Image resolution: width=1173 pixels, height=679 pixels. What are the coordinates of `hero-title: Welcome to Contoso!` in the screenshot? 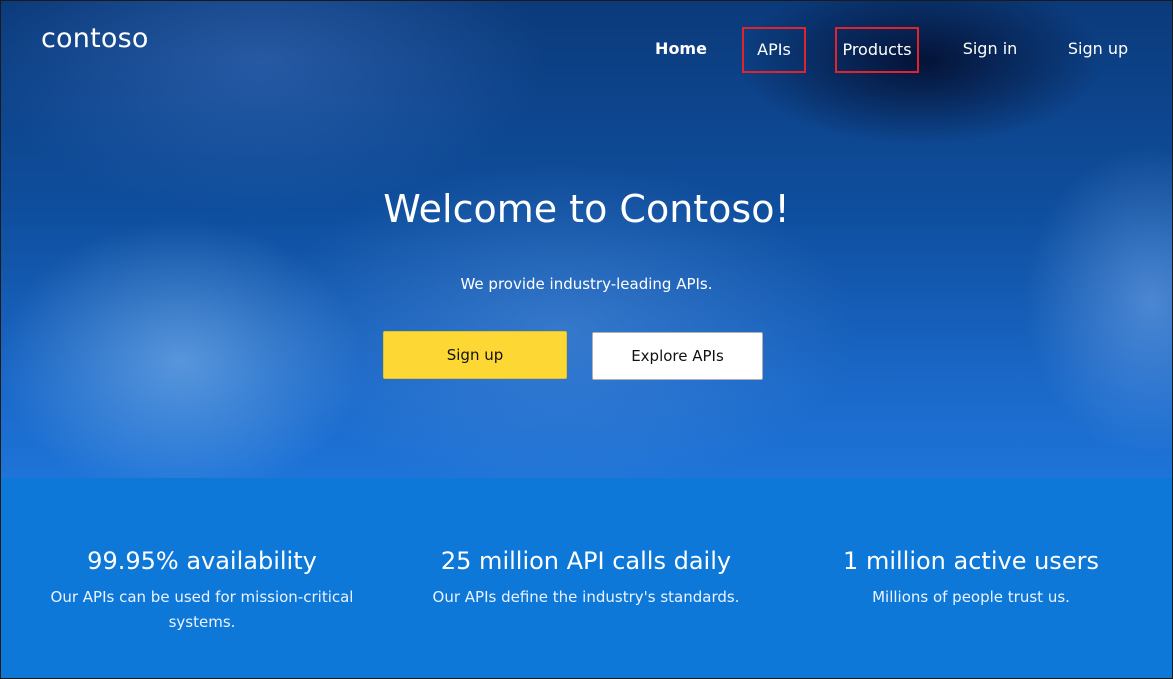 It's located at (586, 209).